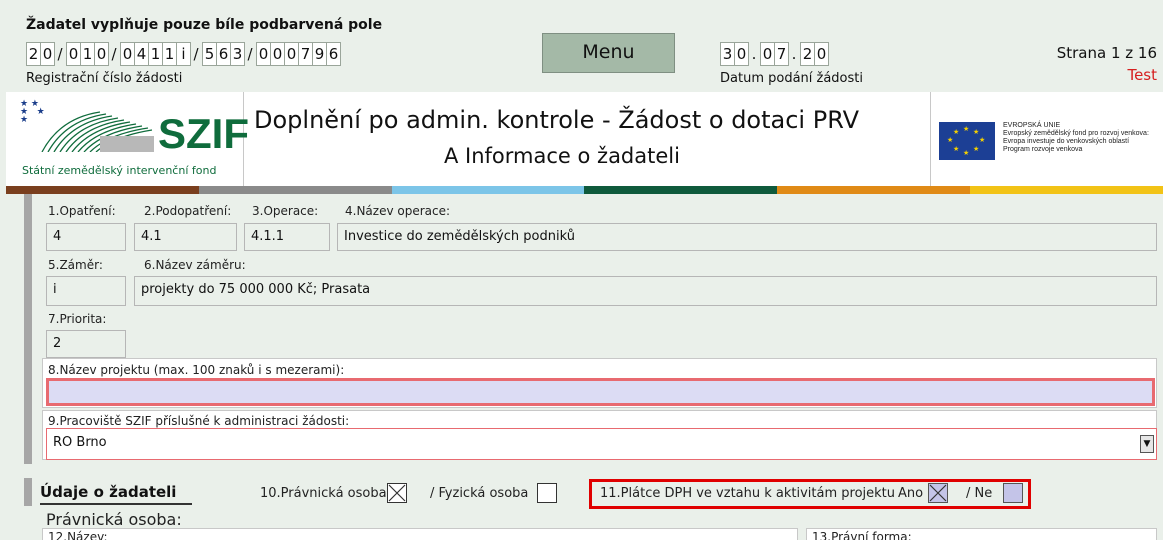 The height and width of the screenshot is (540, 1163). What do you see at coordinates (319, 54) in the screenshot?
I see `digit-cell: 9` at bounding box center [319, 54].